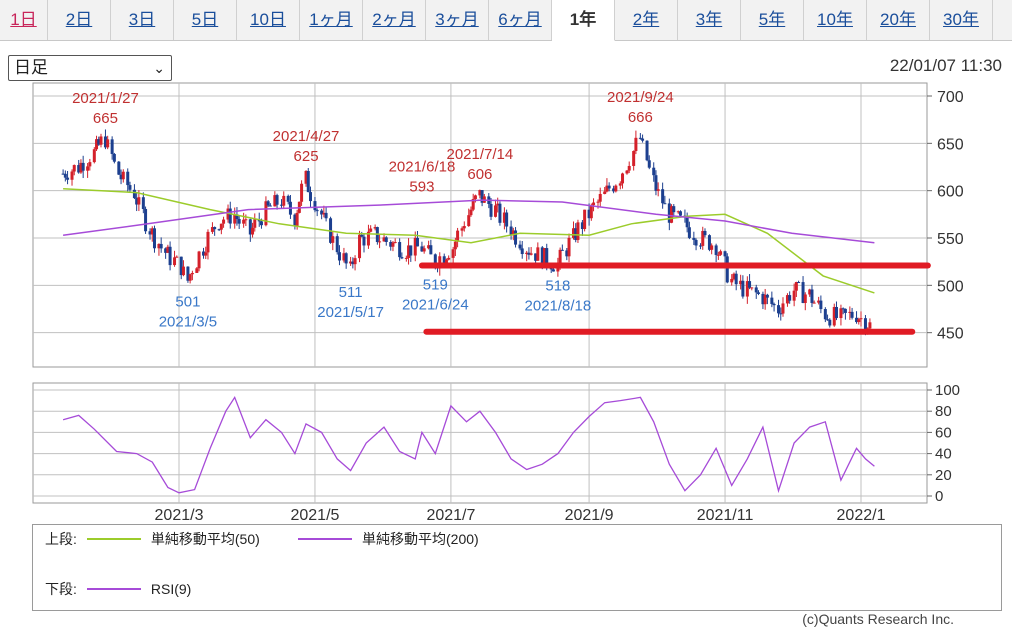 This screenshot has width=1012, height=641. What do you see at coordinates (939, 496) in the screenshot?
I see `rsi-tick-label: 0` at bounding box center [939, 496].